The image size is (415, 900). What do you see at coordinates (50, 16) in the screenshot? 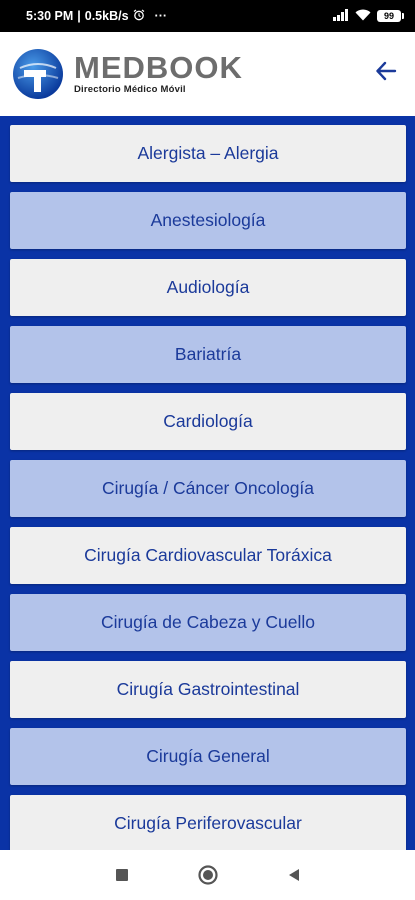
I see `status-time: 5:30 PM` at bounding box center [50, 16].